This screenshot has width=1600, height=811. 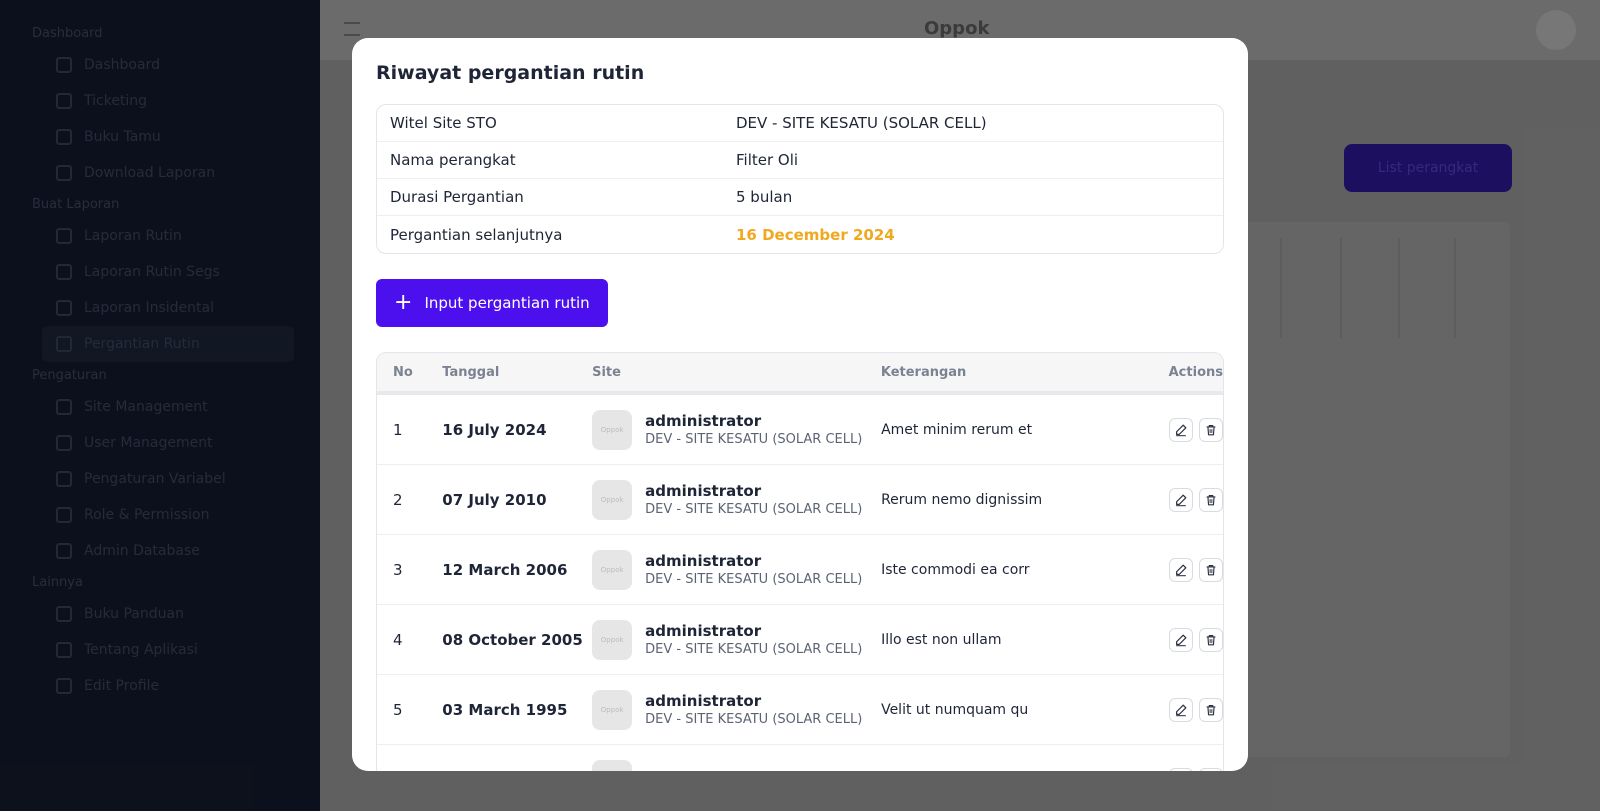 What do you see at coordinates (800, 758) in the screenshot?
I see `table-row: 6 Oppok administrator` at bounding box center [800, 758].